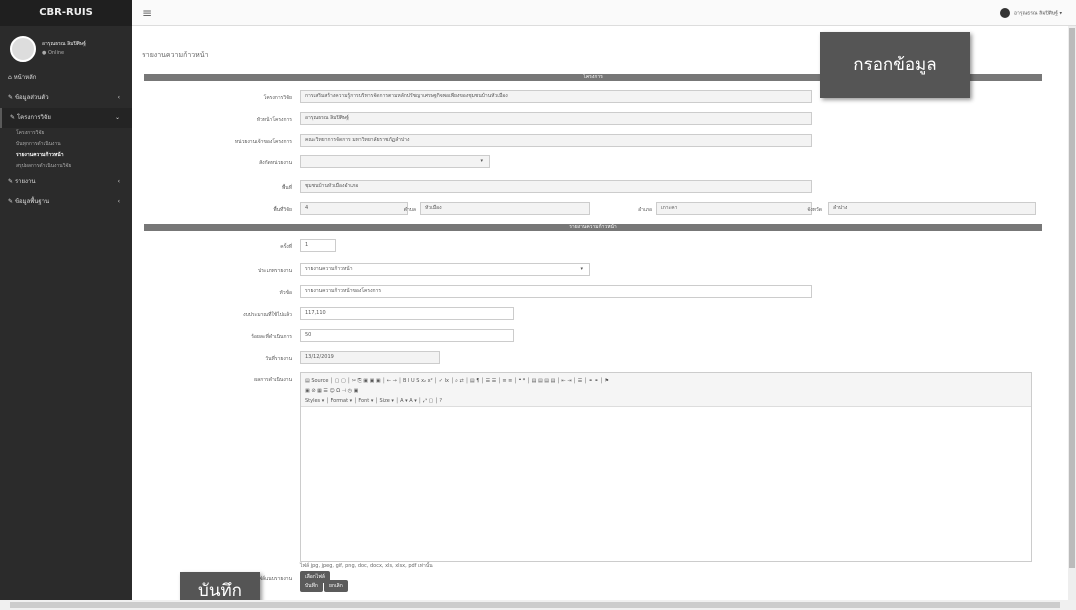 This screenshot has width=1076, height=610. I want to click on chevron-down-icon: ⌄, so click(117, 117).